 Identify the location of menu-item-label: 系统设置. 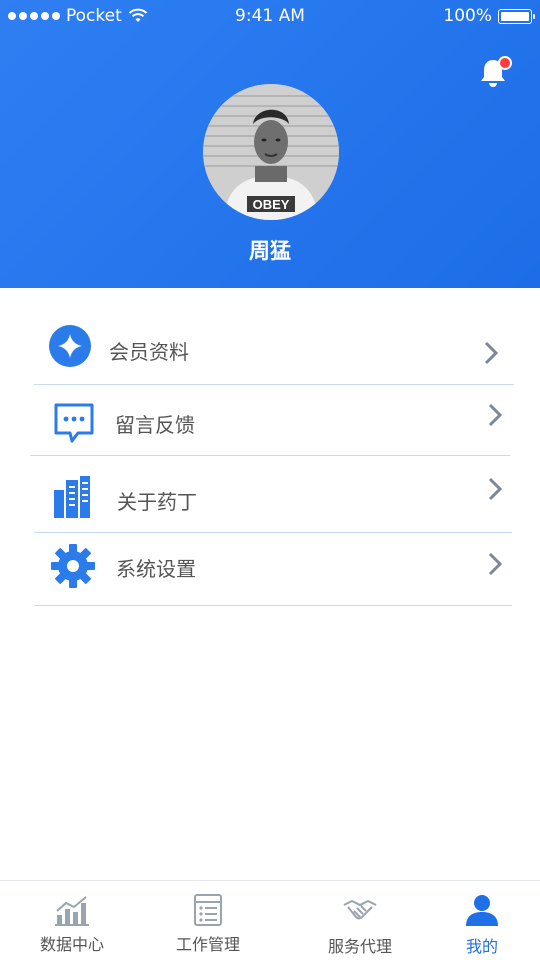
(156, 569).